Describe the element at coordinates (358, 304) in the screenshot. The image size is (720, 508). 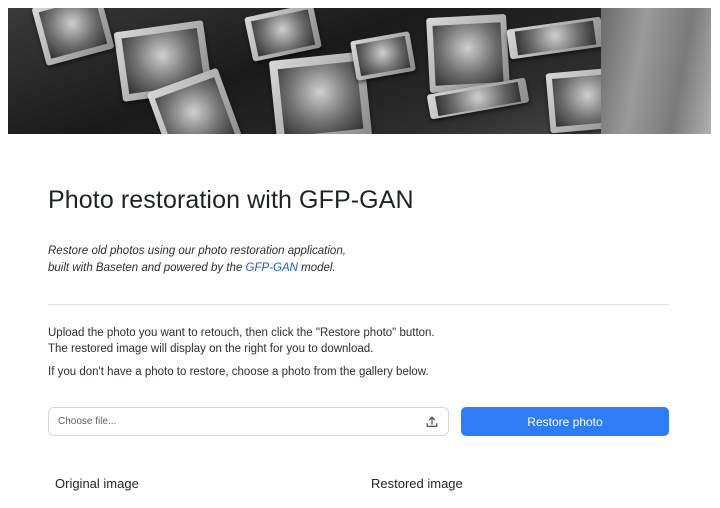
I see `section-divider` at that location.